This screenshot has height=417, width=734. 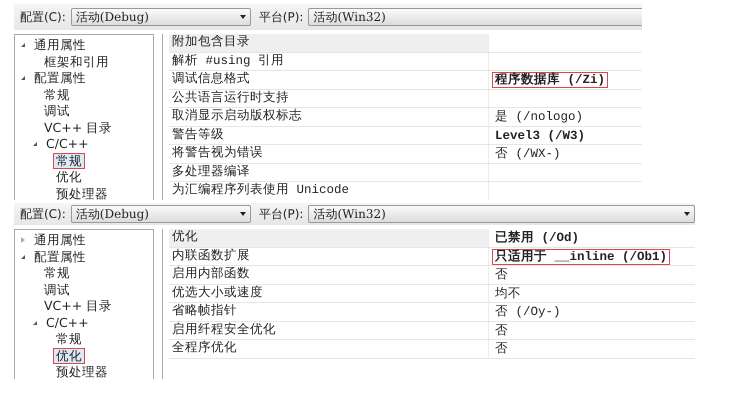 What do you see at coordinates (329, 153) in the screenshot?
I see `property-name: 将警告视为错误` at bounding box center [329, 153].